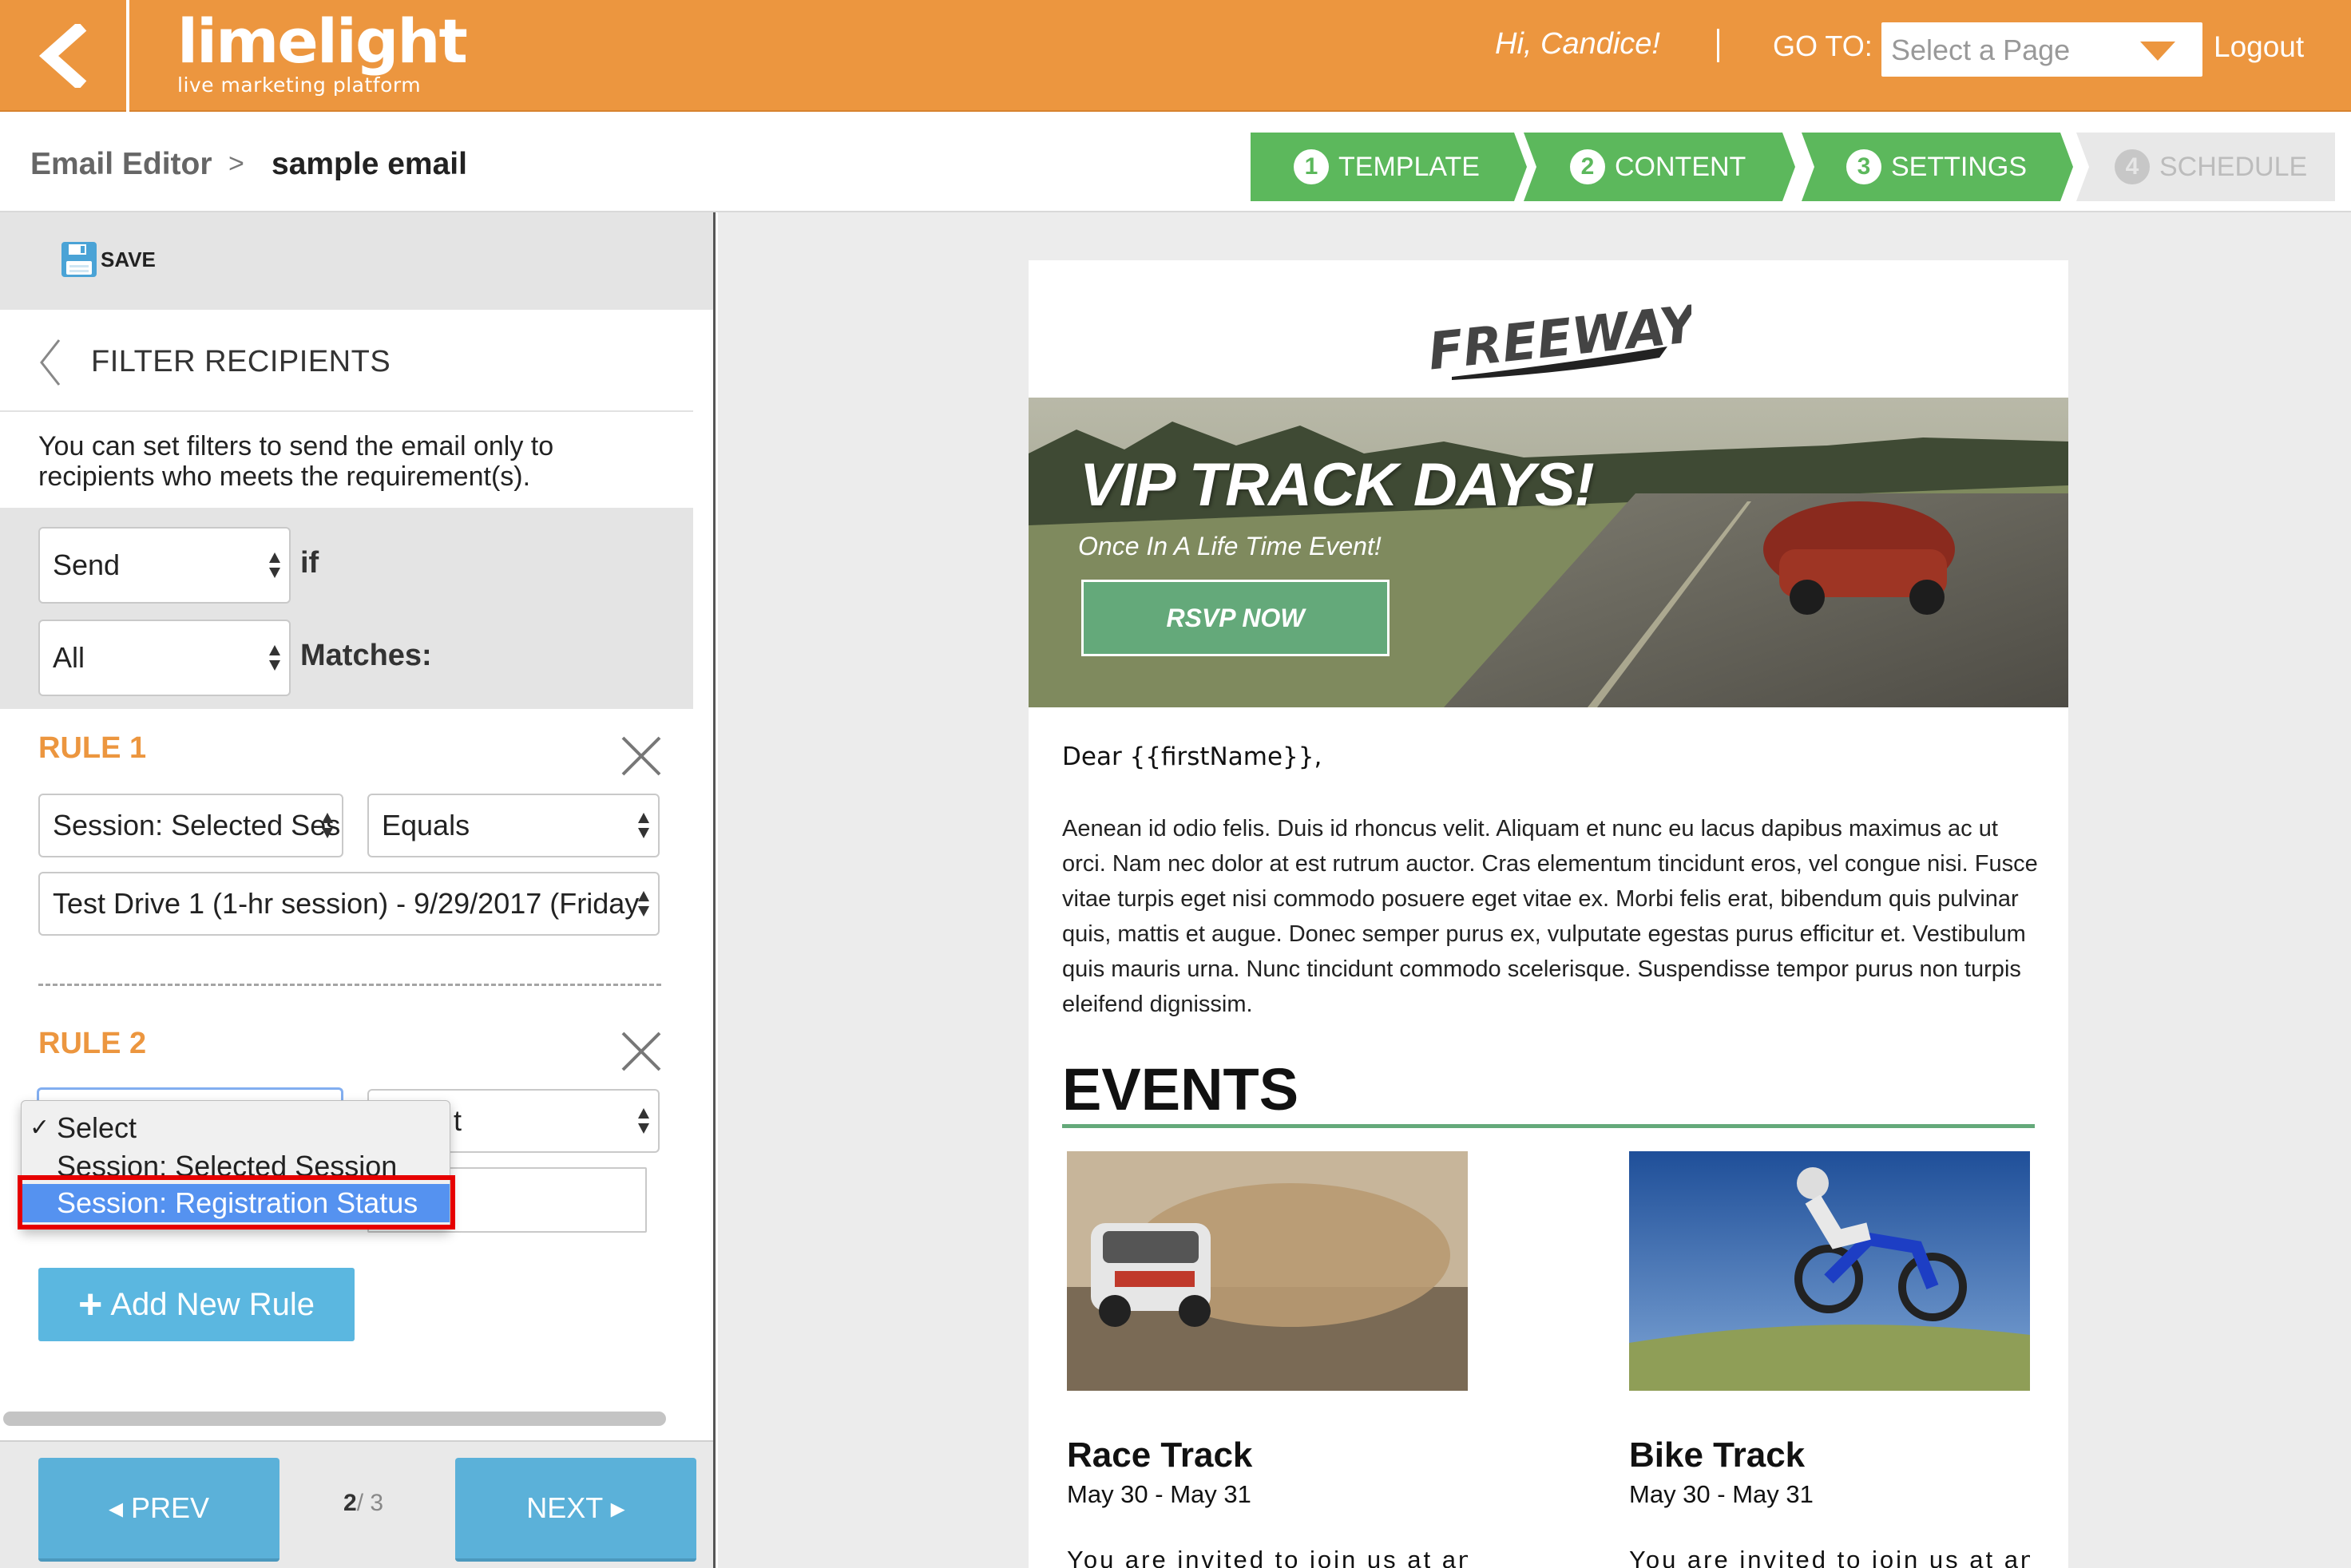 This screenshot has width=2351, height=1568. I want to click on step-template: 1 TEMPLATE, so click(1389, 167).